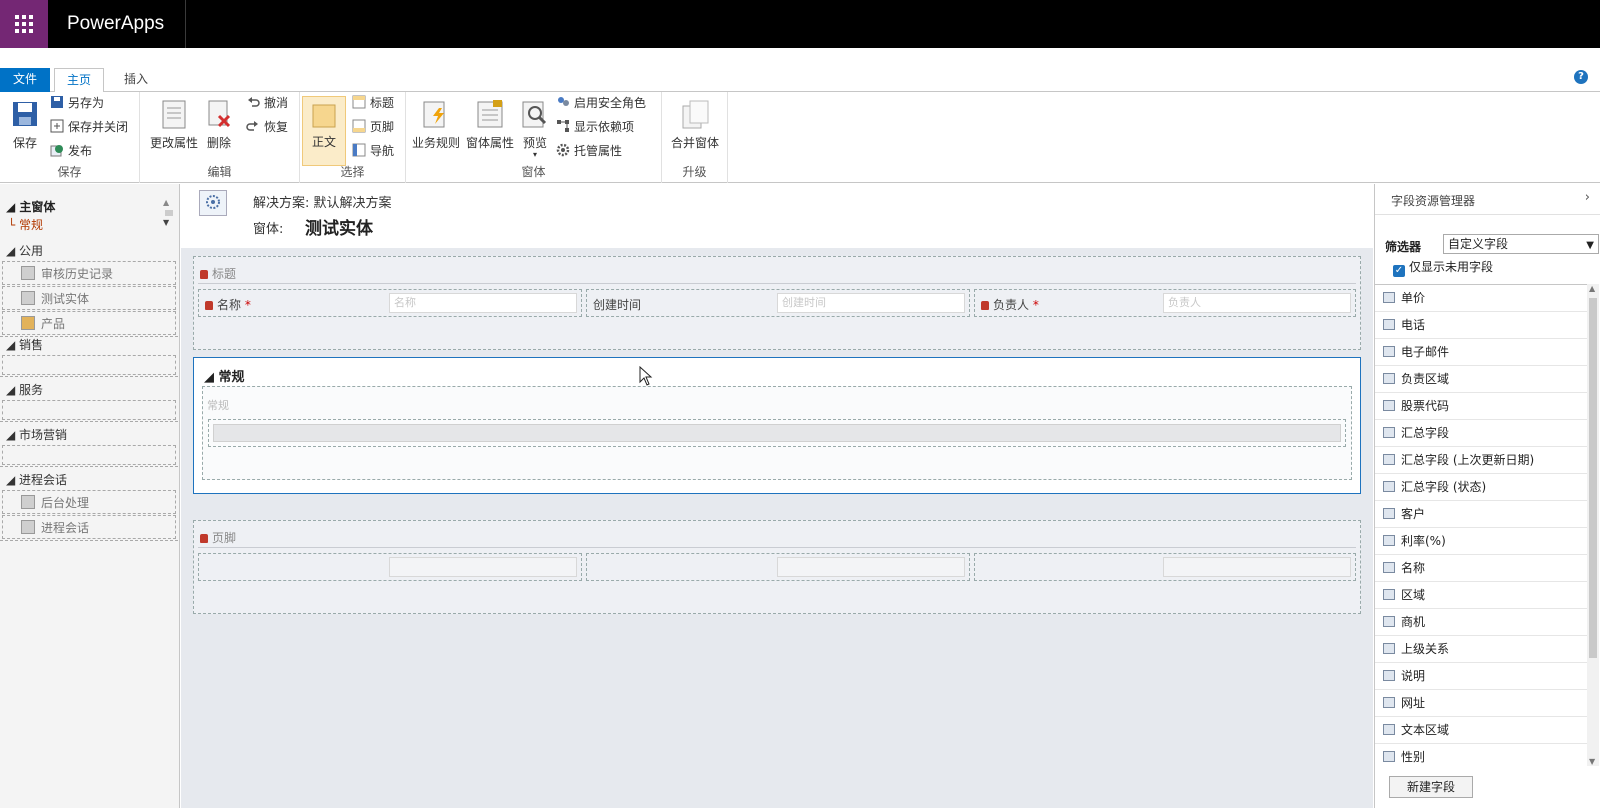 This screenshot has width=1600, height=808. Describe the element at coordinates (373, 103) in the screenshot. I see `header-button: 标题` at that location.